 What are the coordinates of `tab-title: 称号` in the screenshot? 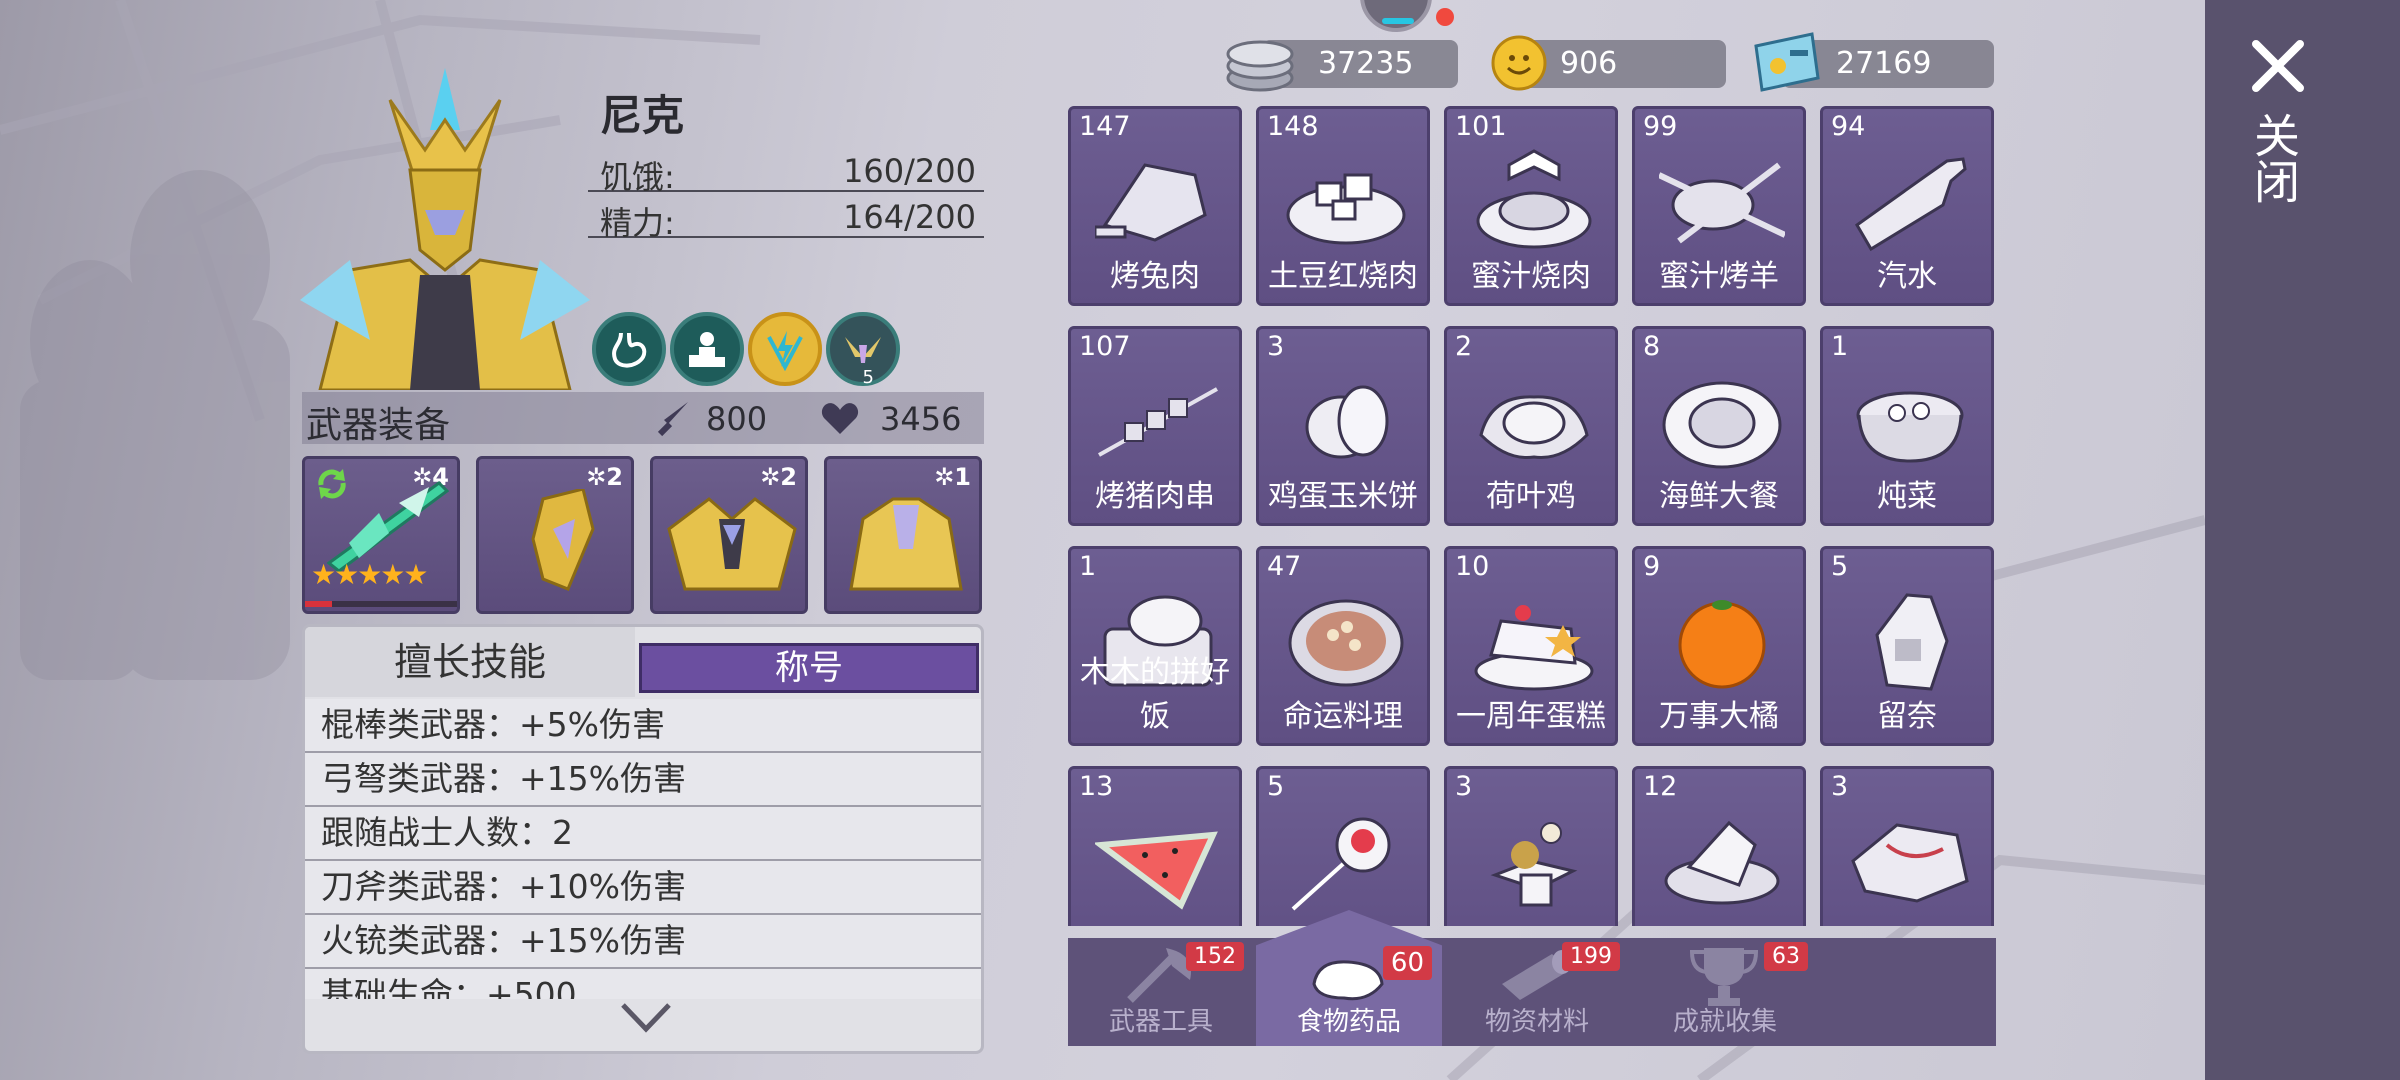 It's located at (809, 668).